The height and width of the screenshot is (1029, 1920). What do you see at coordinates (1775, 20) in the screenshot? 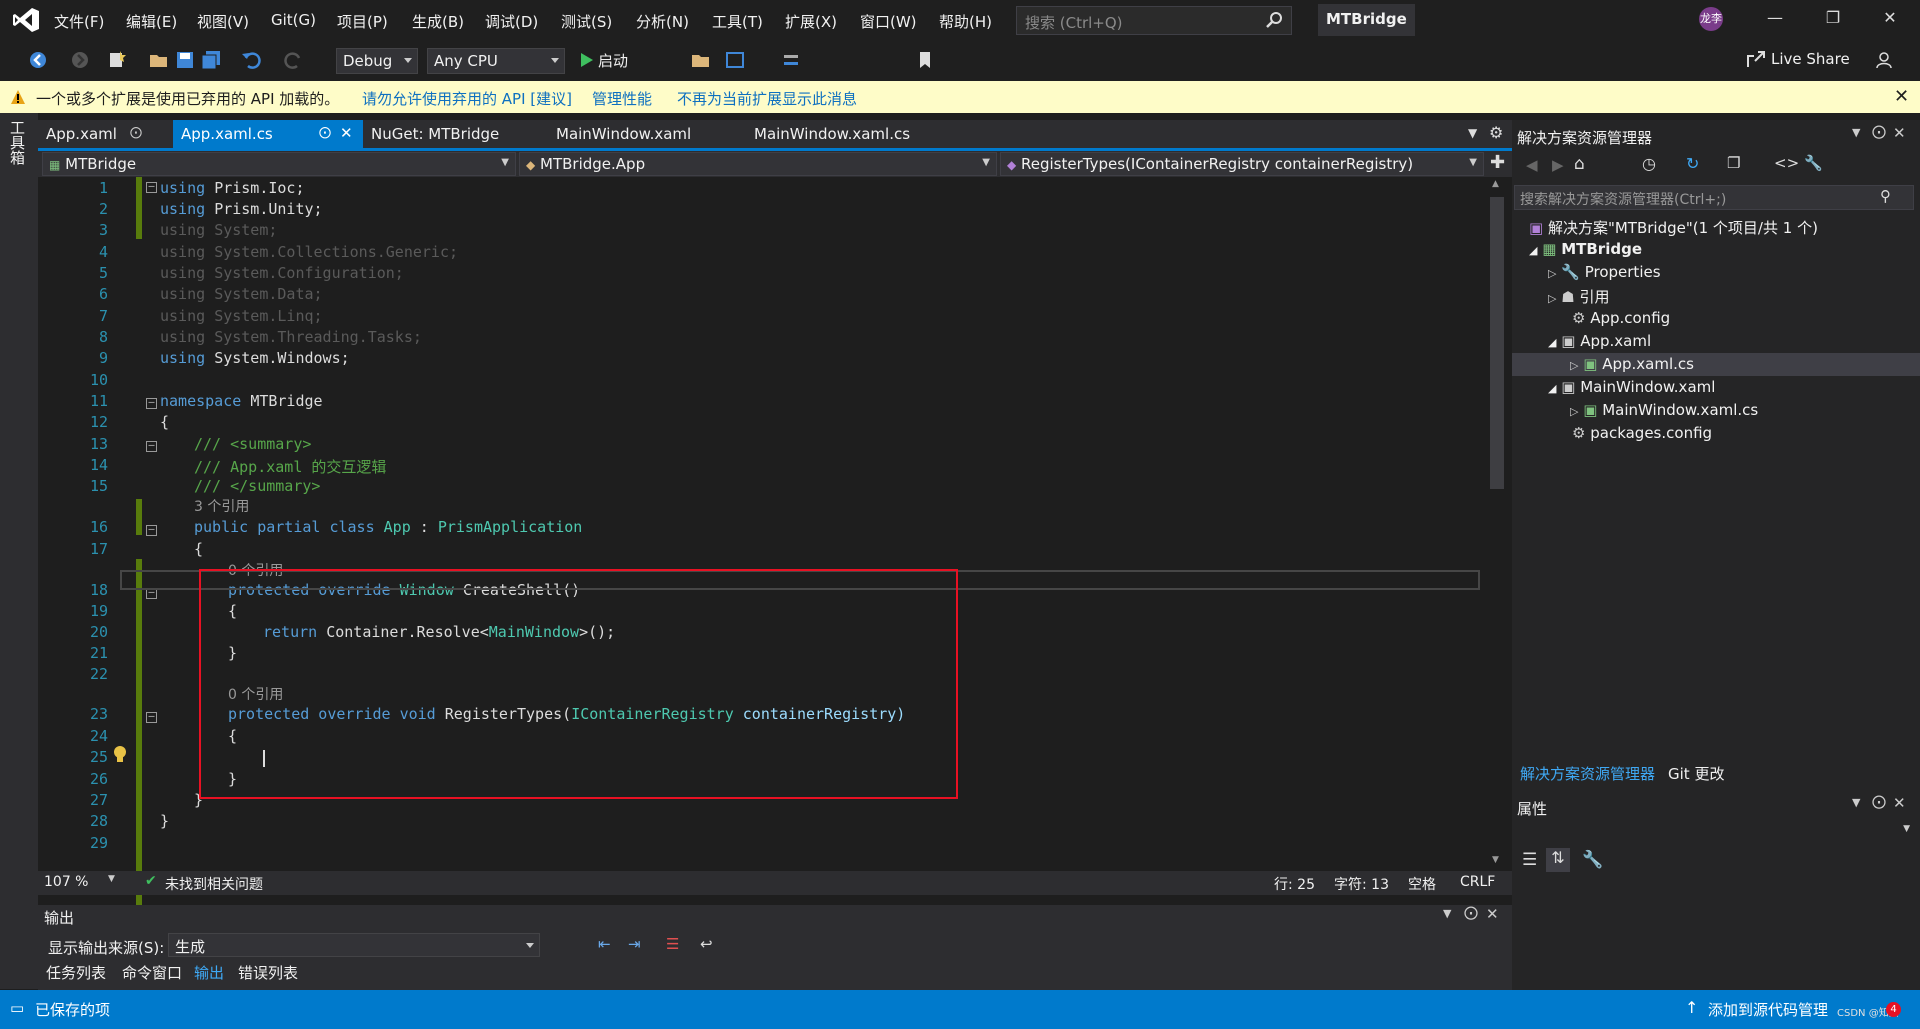
I see `minimize-icon: —` at bounding box center [1775, 20].